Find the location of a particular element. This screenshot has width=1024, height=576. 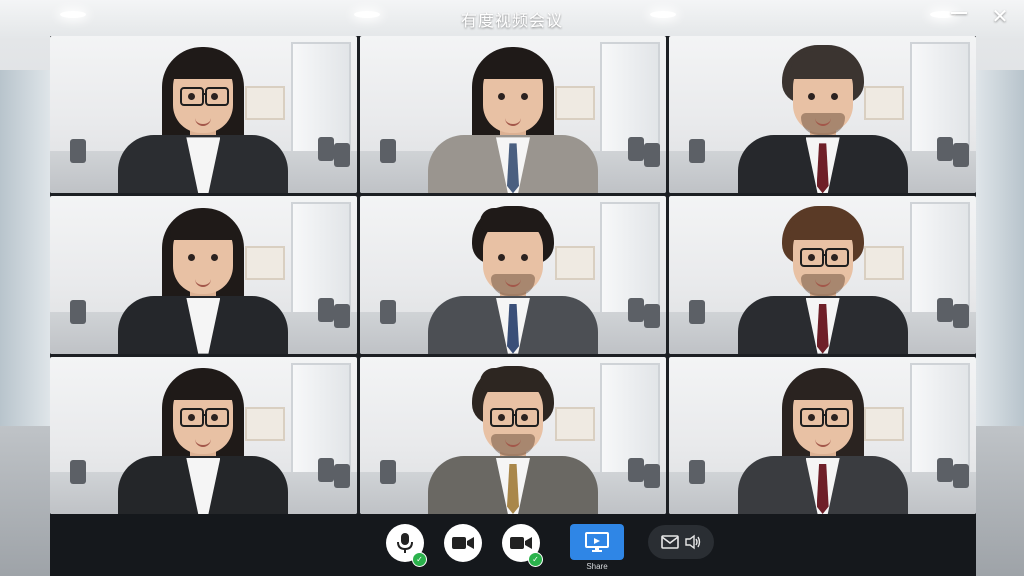

title-bar: 有度视频会议 ✕ is located at coordinates (512, 17).